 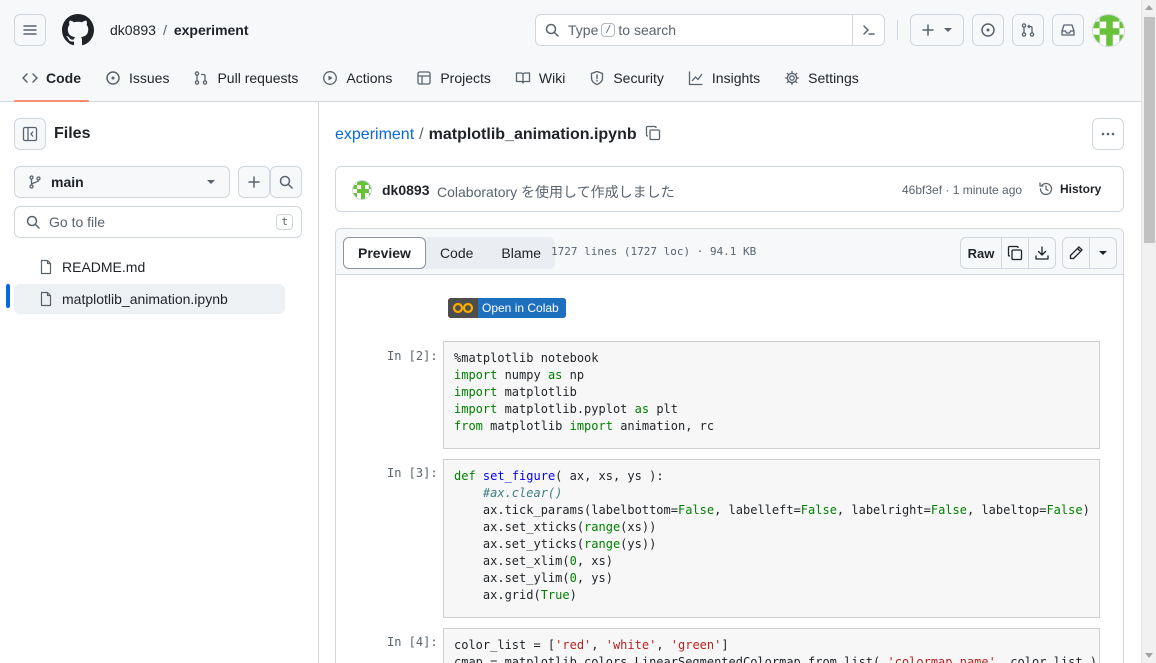 I want to click on pull-requests-button, so click(x=1028, y=30).